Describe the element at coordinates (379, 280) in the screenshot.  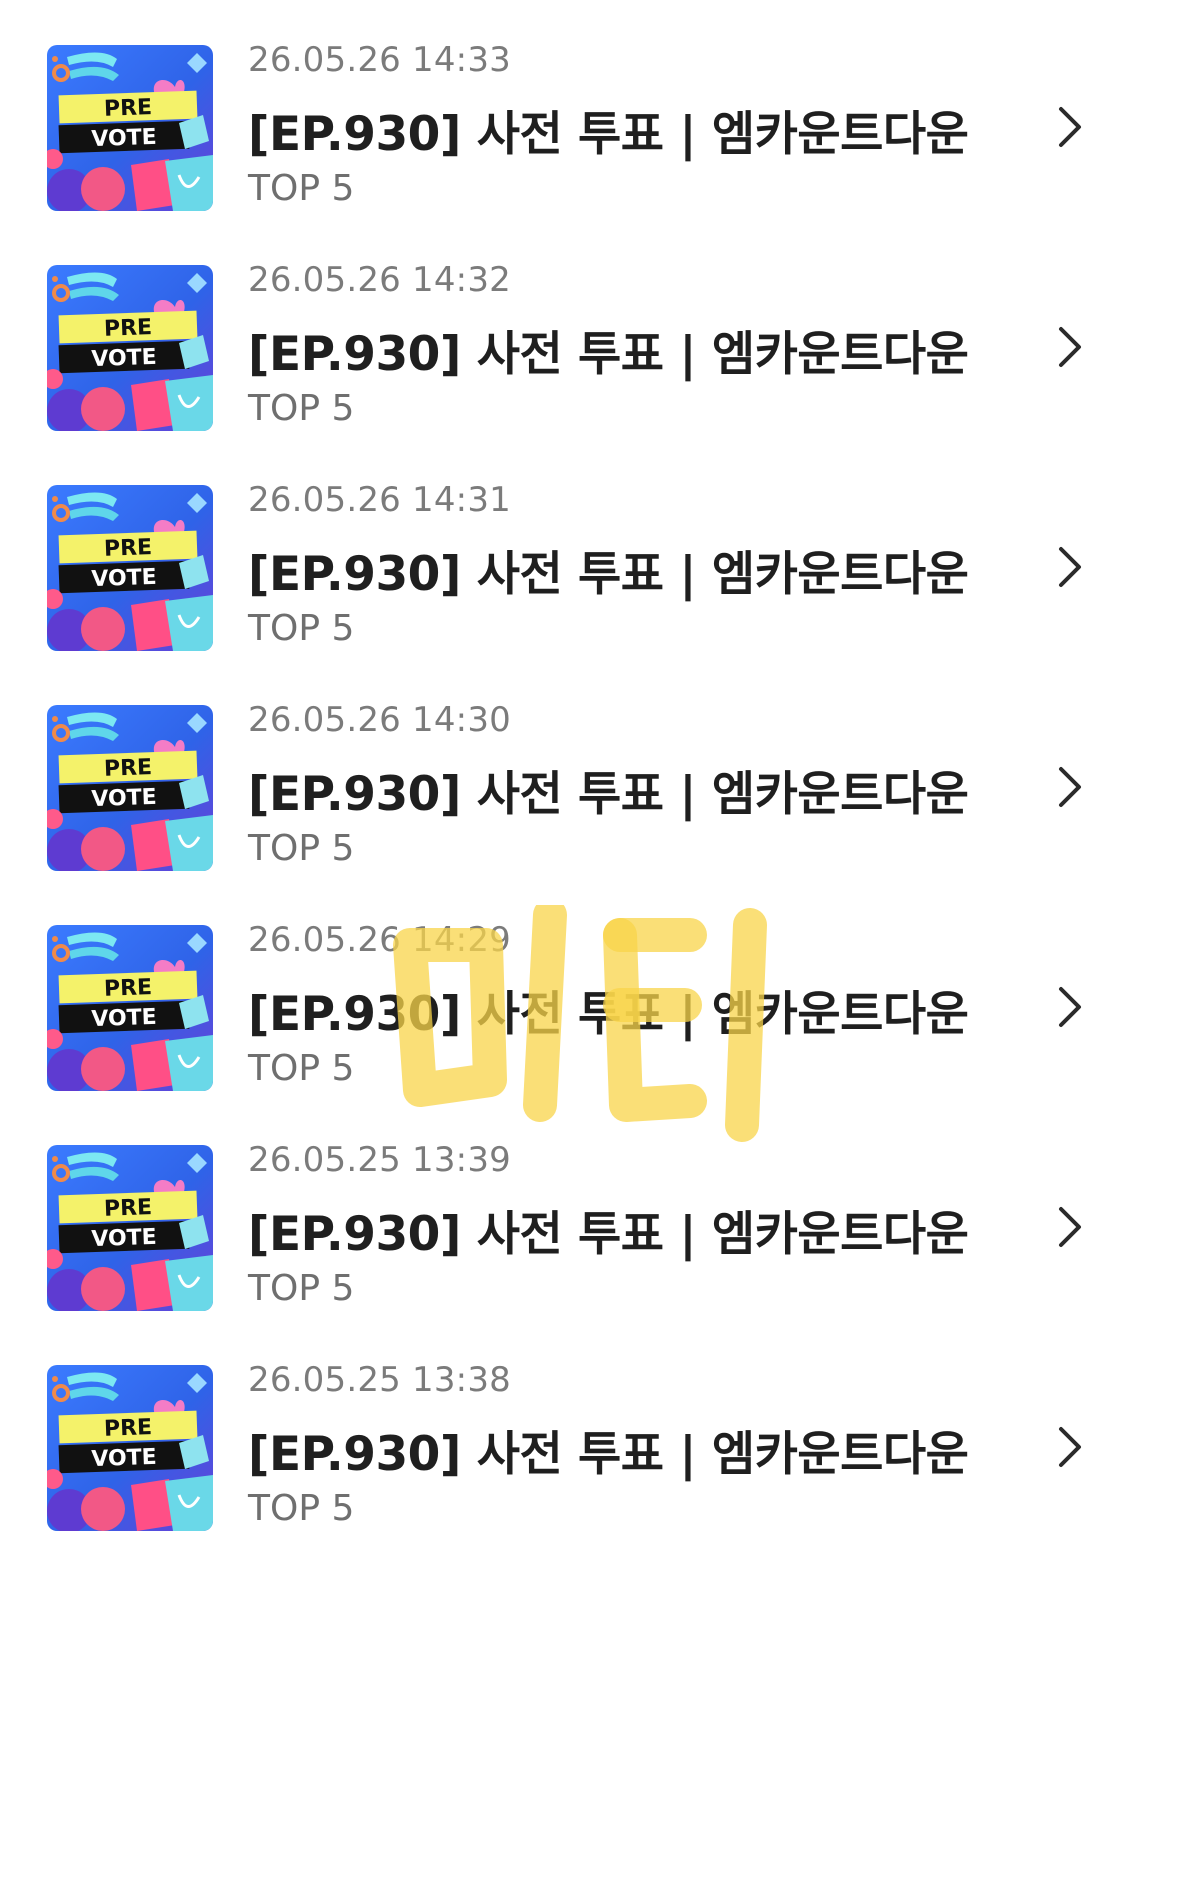
I see `item-datetime: 26.05.26 14:32` at that location.